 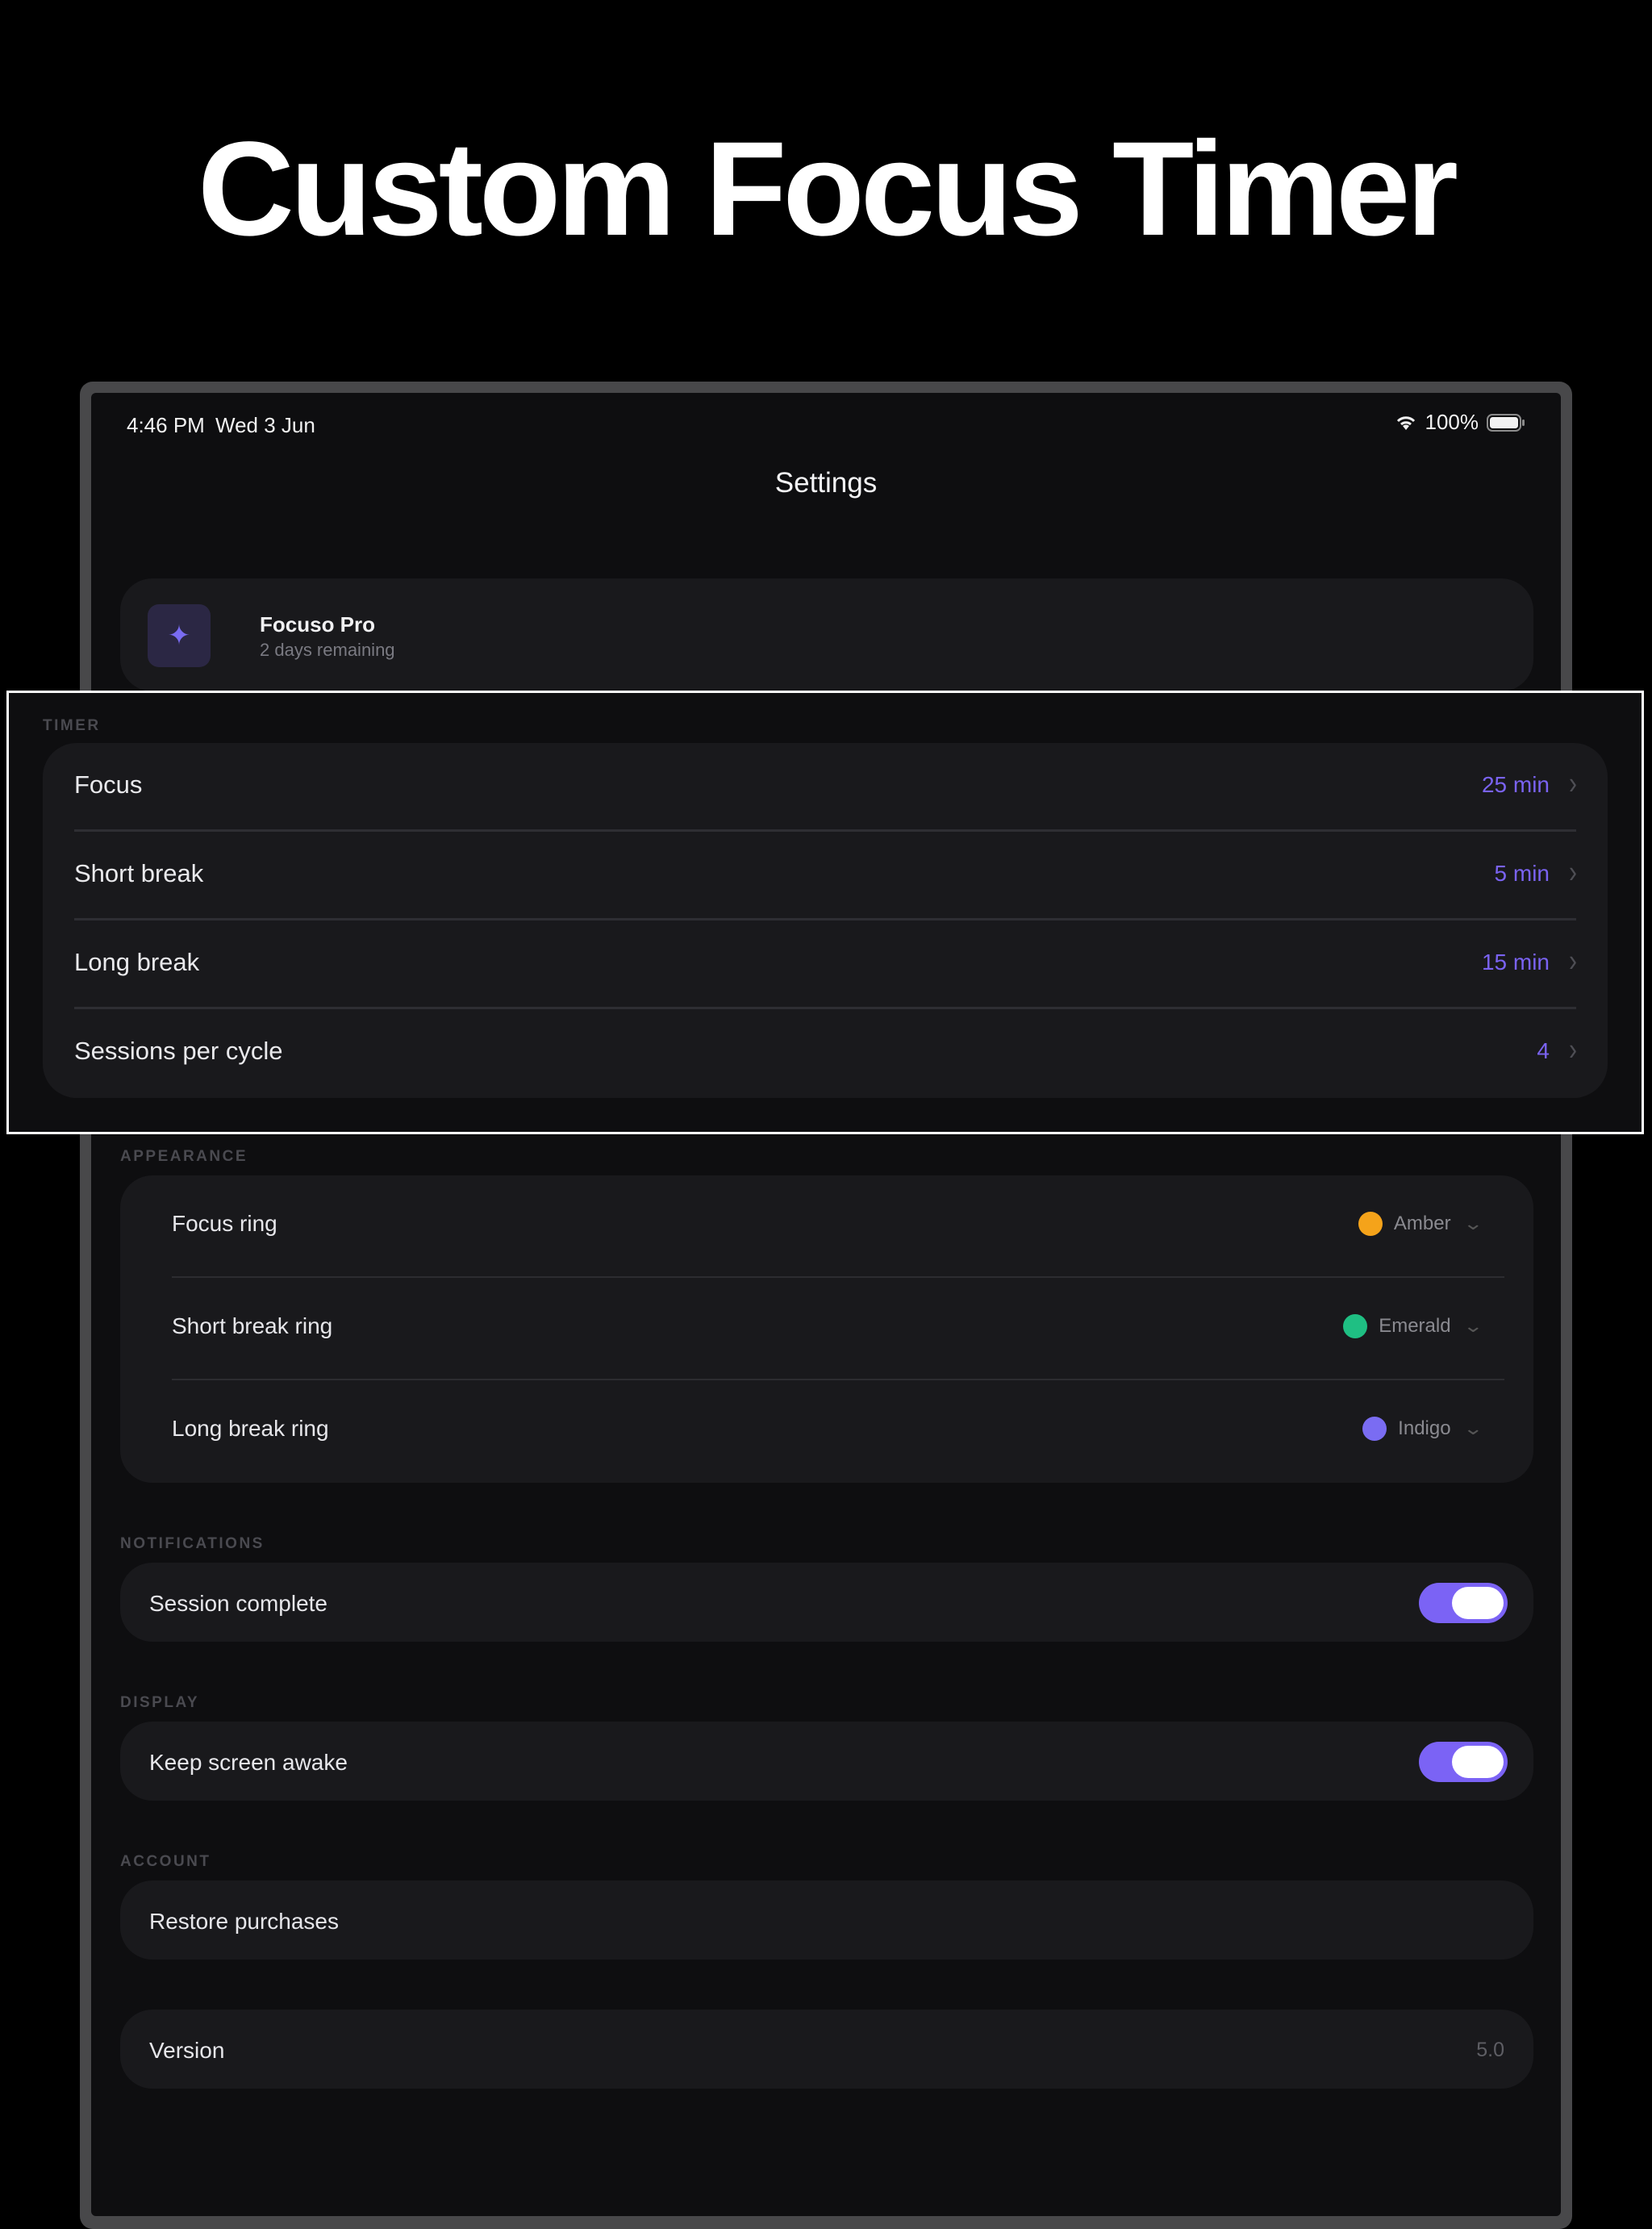 What do you see at coordinates (826, 1761) in the screenshot?
I see `keep-screen-awake-row: Keep screen awake` at bounding box center [826, 1761].